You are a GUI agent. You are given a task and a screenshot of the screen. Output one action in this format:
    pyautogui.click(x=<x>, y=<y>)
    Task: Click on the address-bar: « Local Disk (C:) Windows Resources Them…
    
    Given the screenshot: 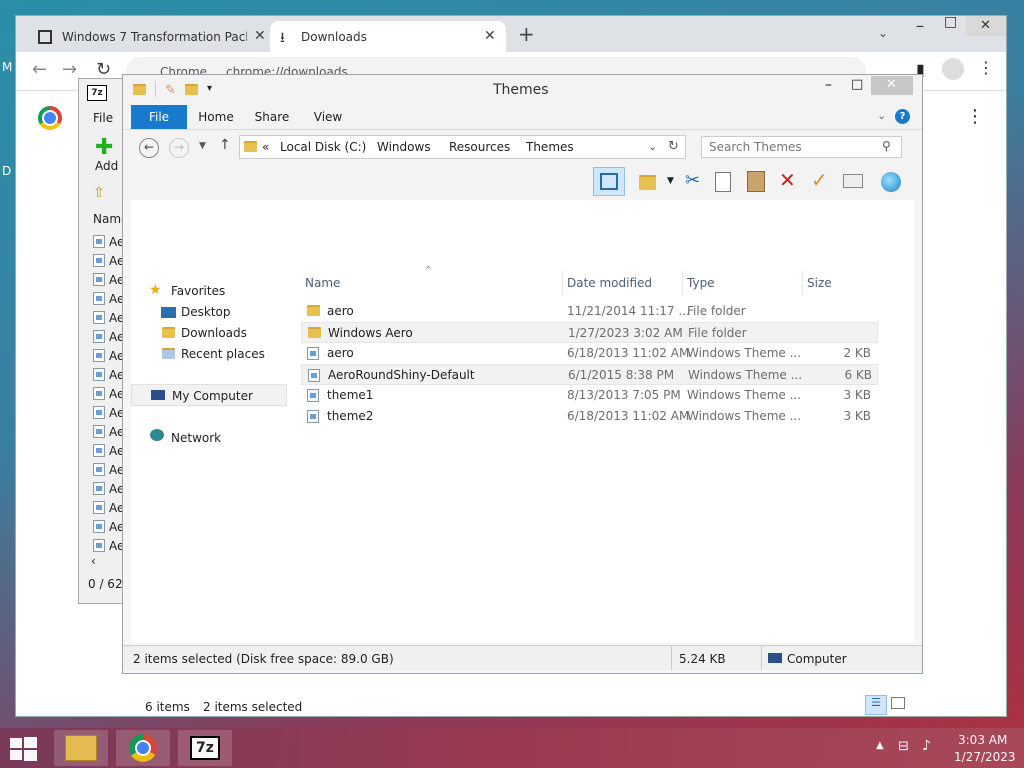 What is the action you would take?
    pyautogui.click(x=462, y=147)
    